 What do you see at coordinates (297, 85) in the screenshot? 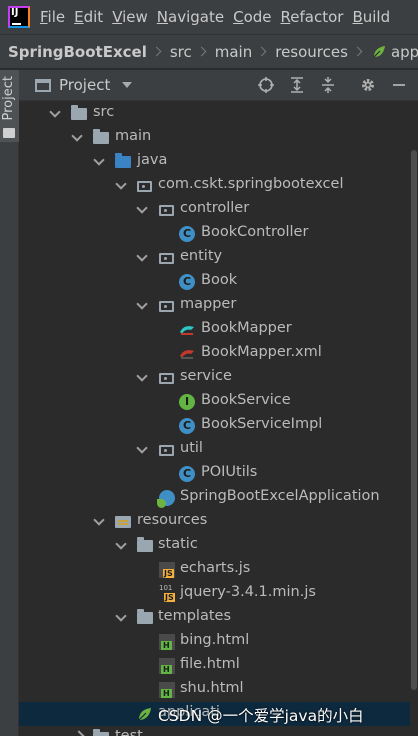
I see `expand-all-icon` at bounding box center [297, 85].